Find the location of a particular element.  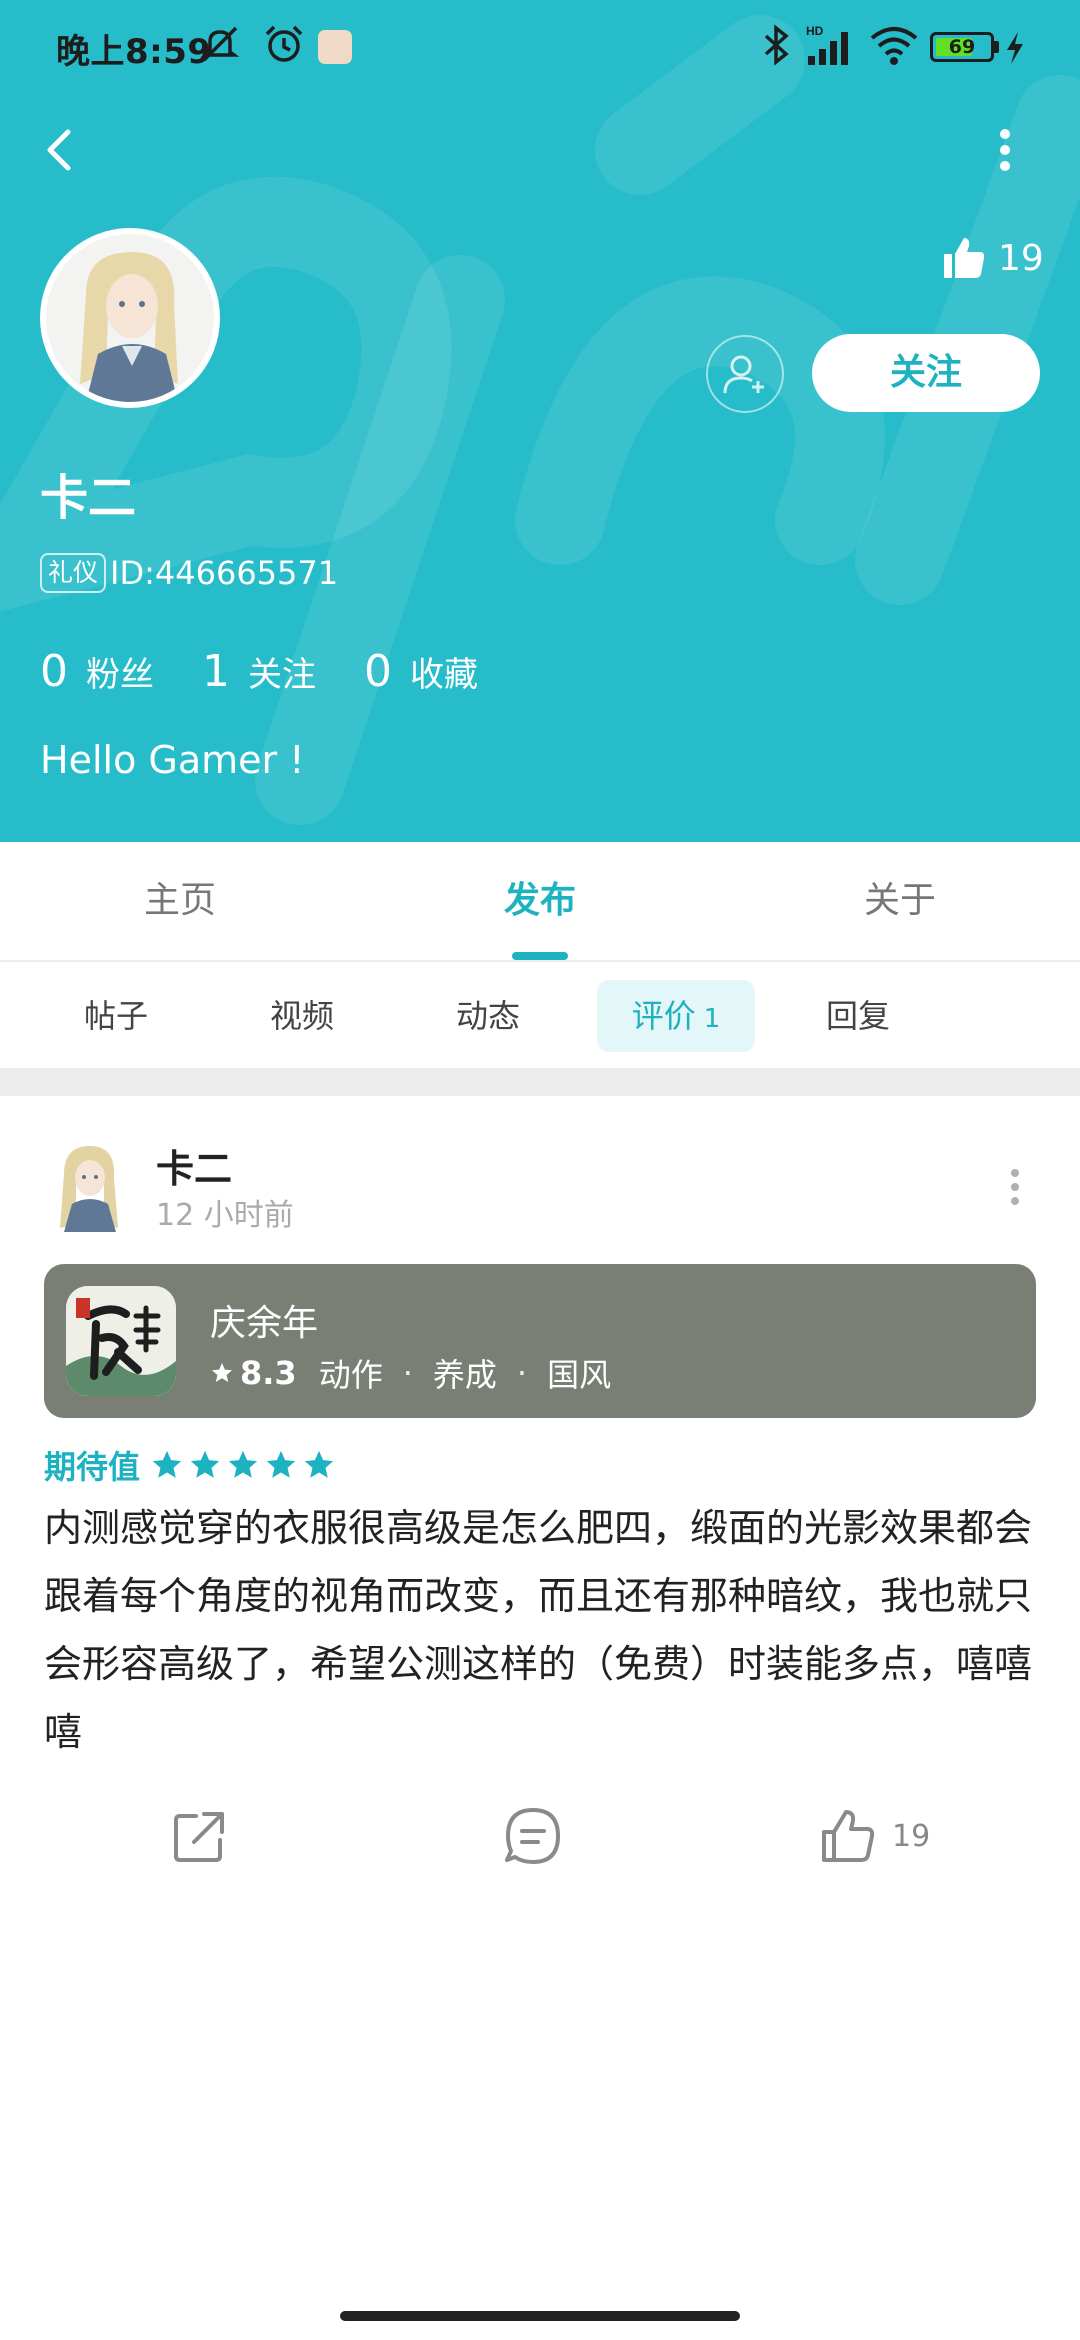

stat-fans: 0 粉丝 is located at coordinates (97, 671).